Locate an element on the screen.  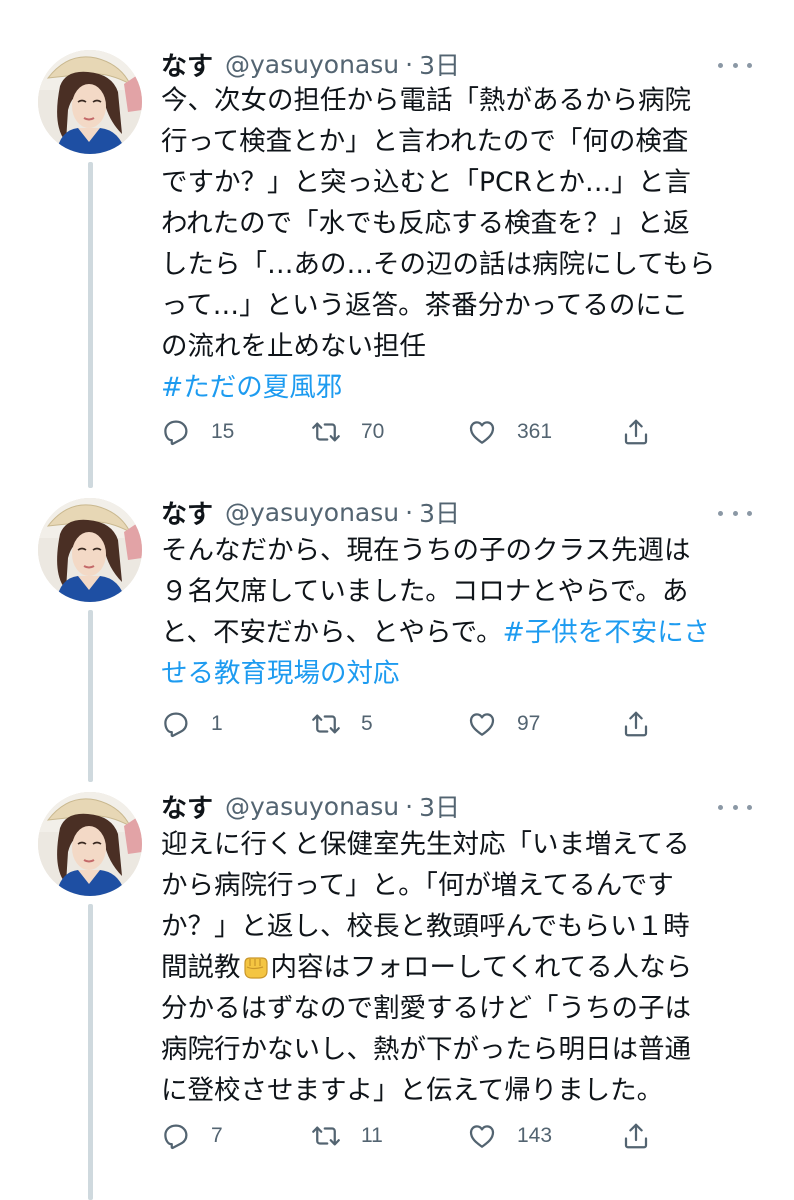
text-line: から病院行って」と。「何が増えてるんです is located at coordinates (417, 885).